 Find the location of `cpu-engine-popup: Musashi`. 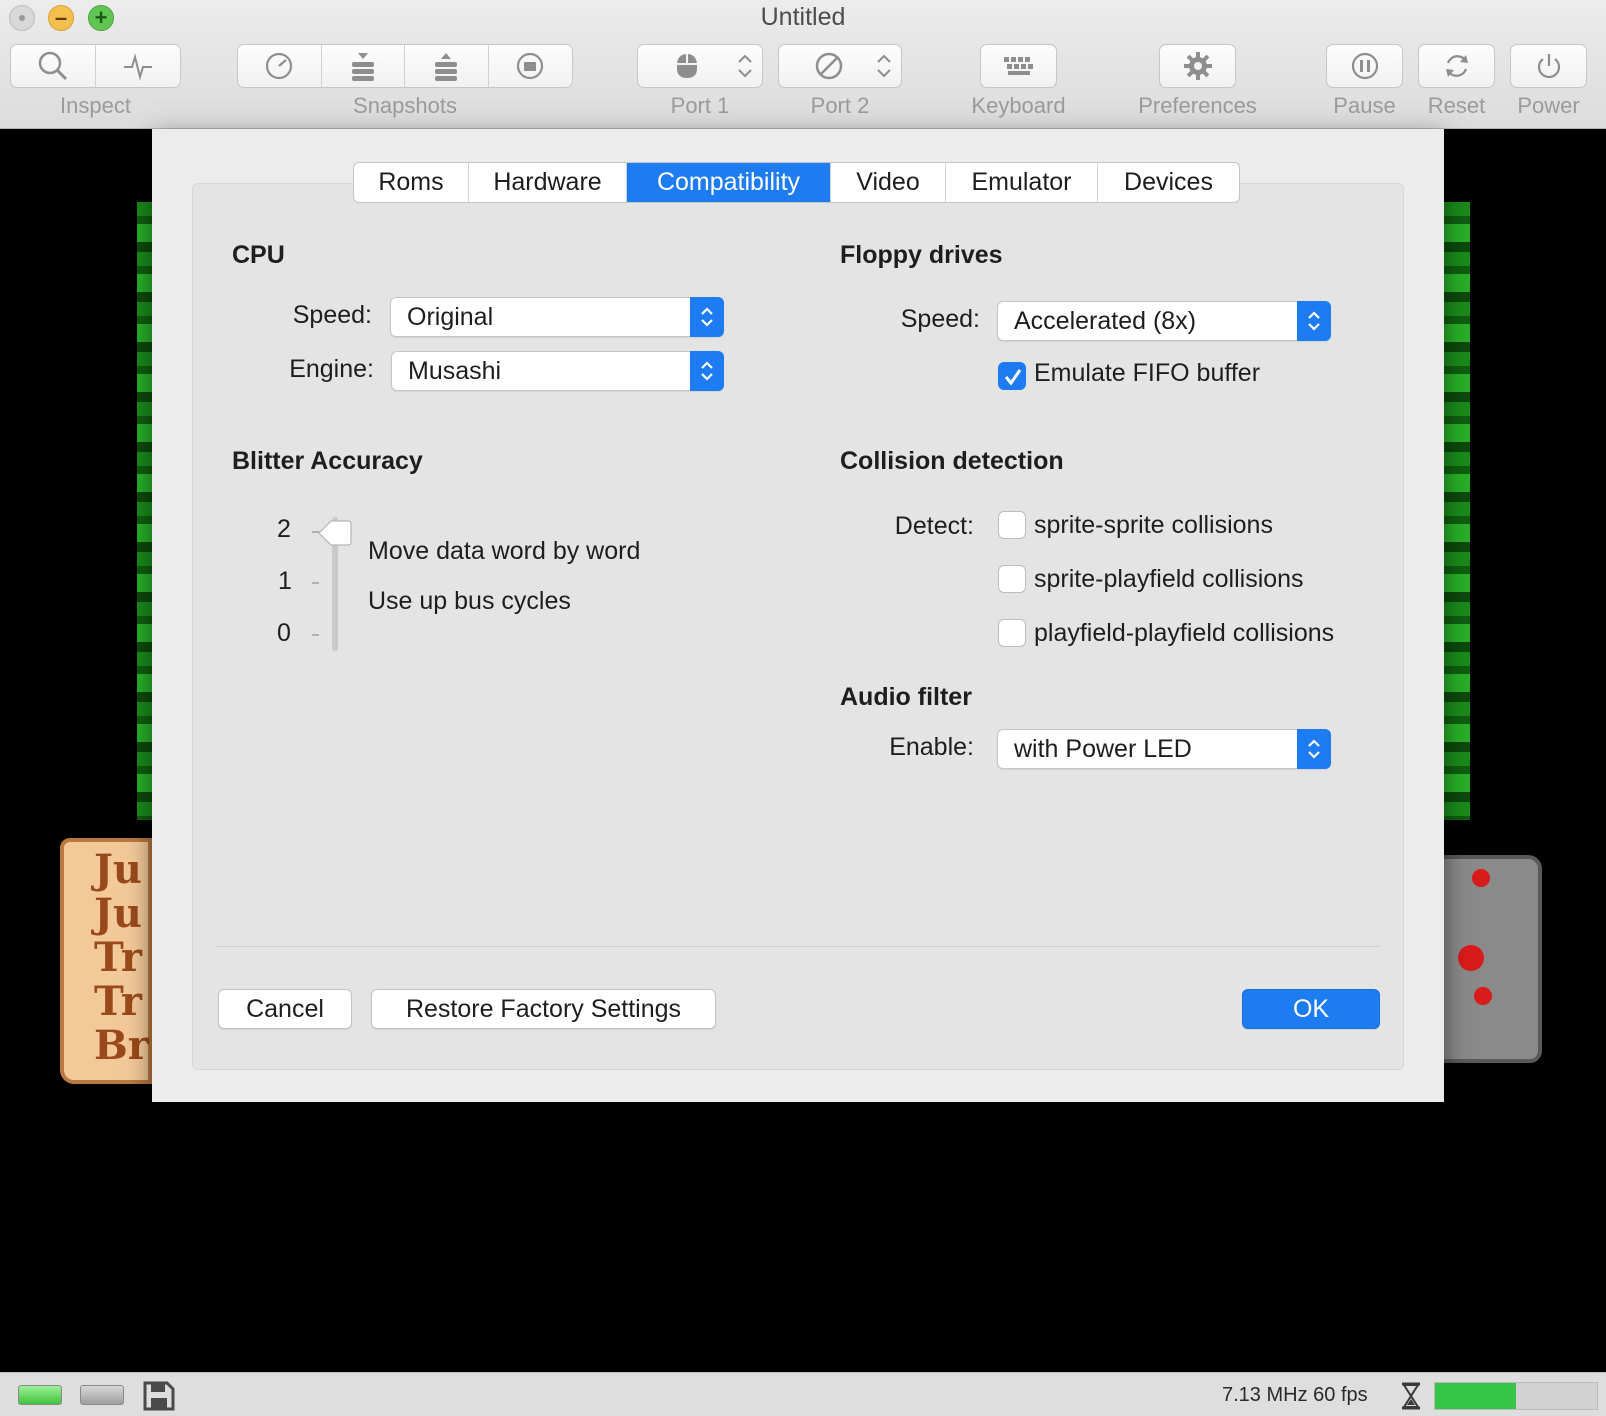

cpu-engine-popup: Musashi is located at coordinates (557, 371).